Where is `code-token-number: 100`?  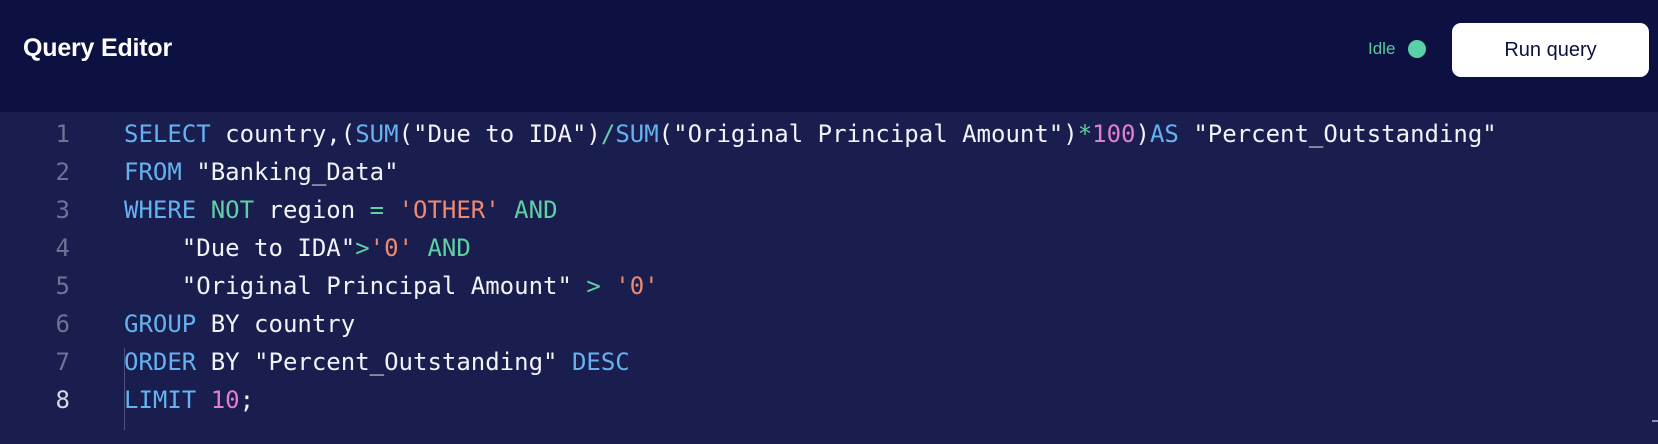
code-token-number: 100 is located at coordinates (1114, 134).